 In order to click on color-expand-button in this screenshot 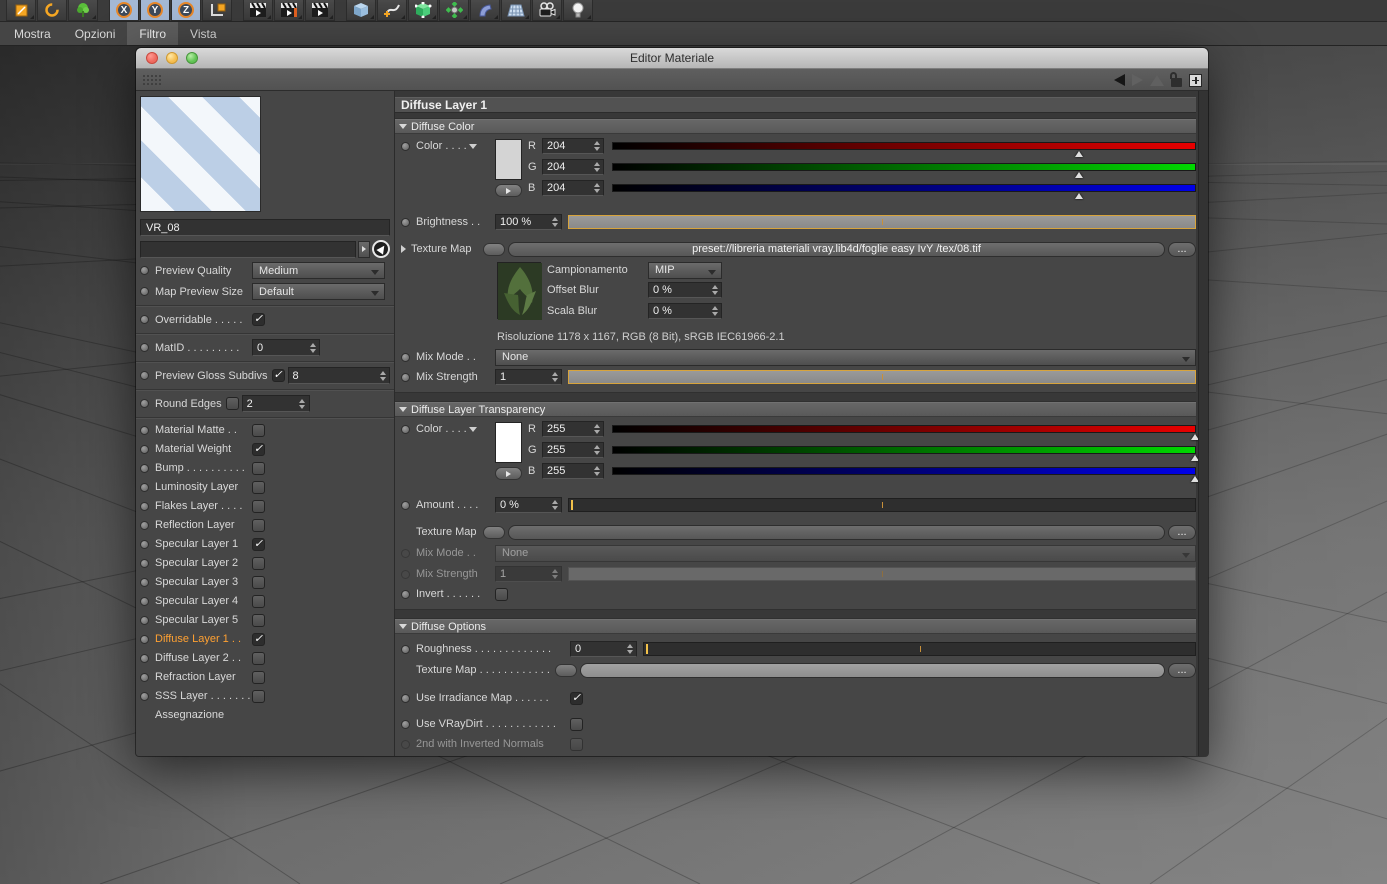, I will do `click(508, 190)`.